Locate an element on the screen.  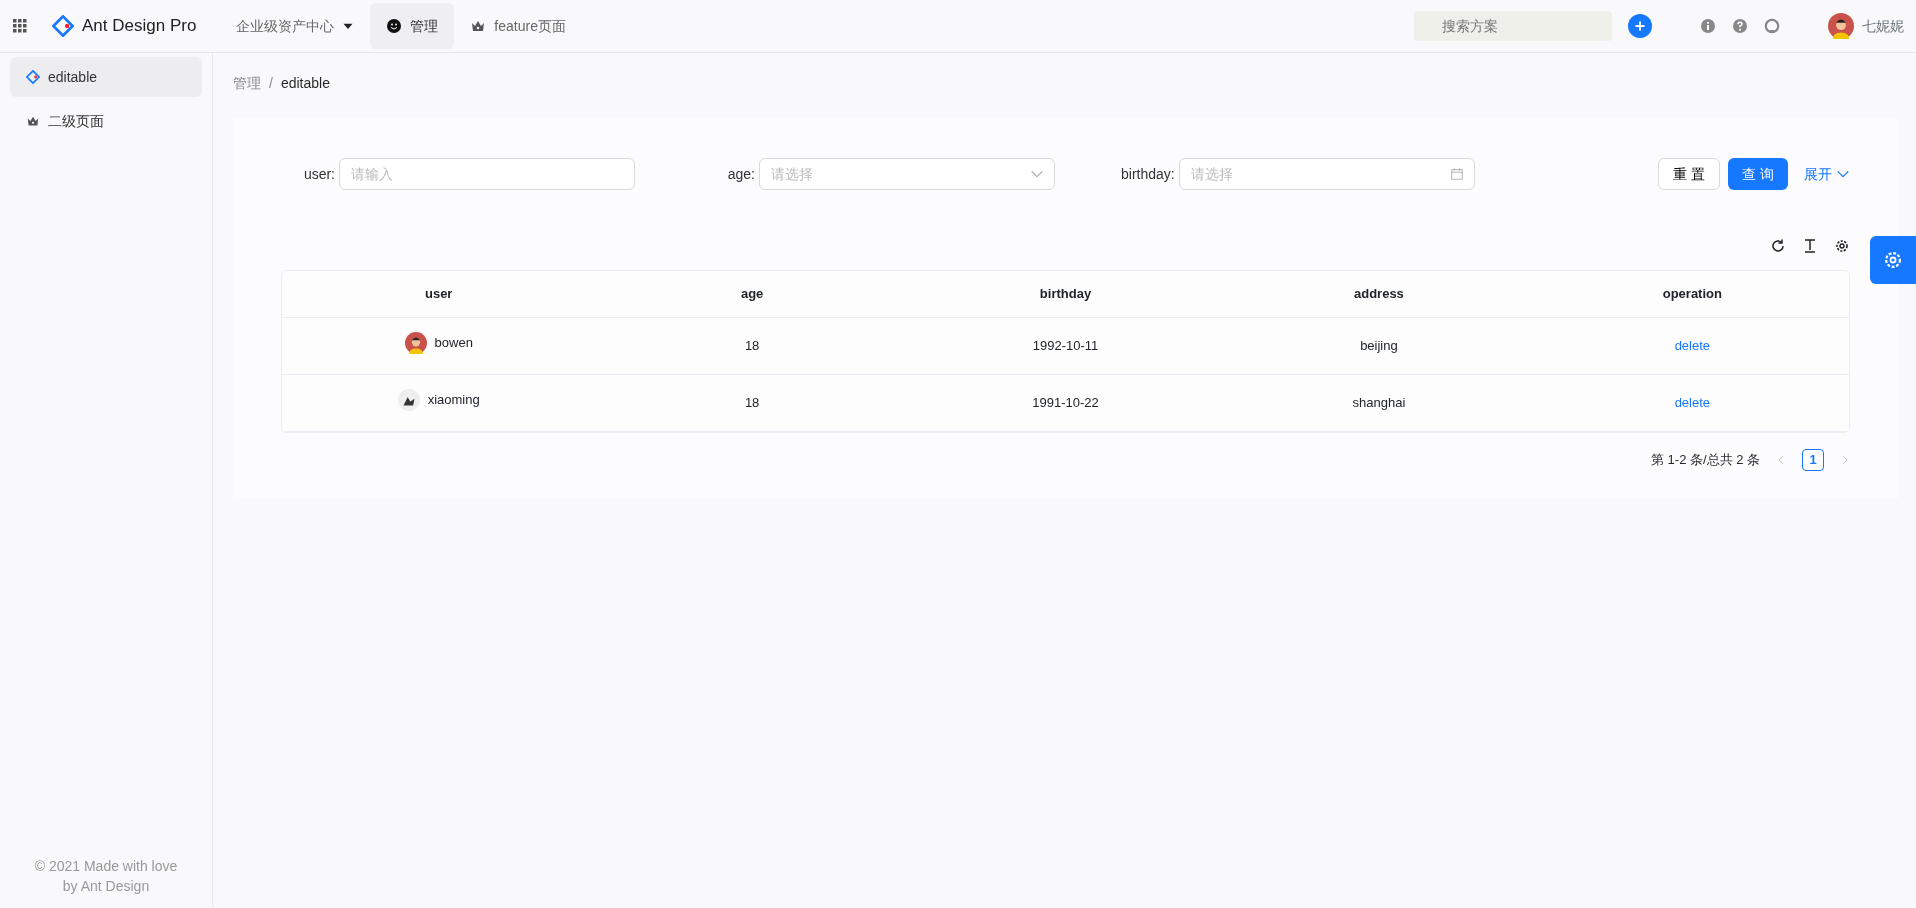
smiley-icon is located at coordinates (394, 26).